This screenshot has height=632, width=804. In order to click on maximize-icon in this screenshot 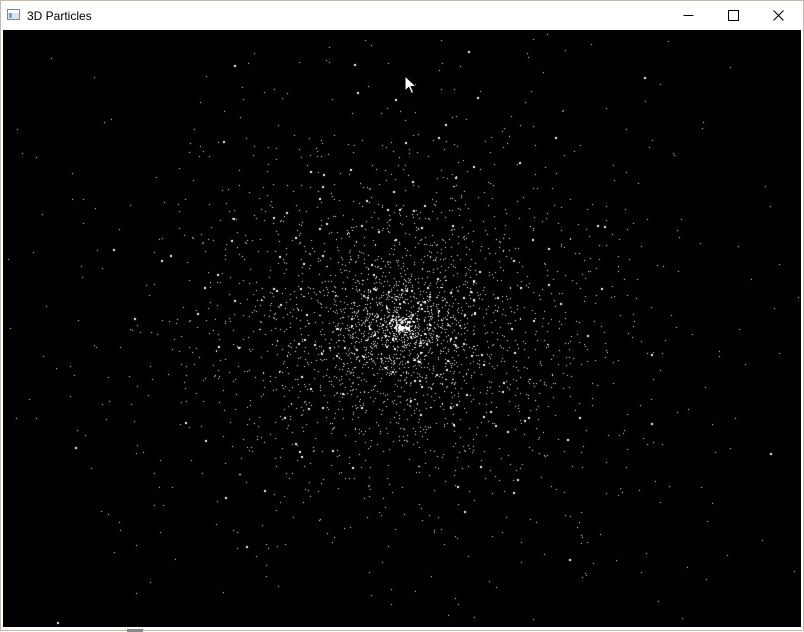, I will do `click(733, 15)`.